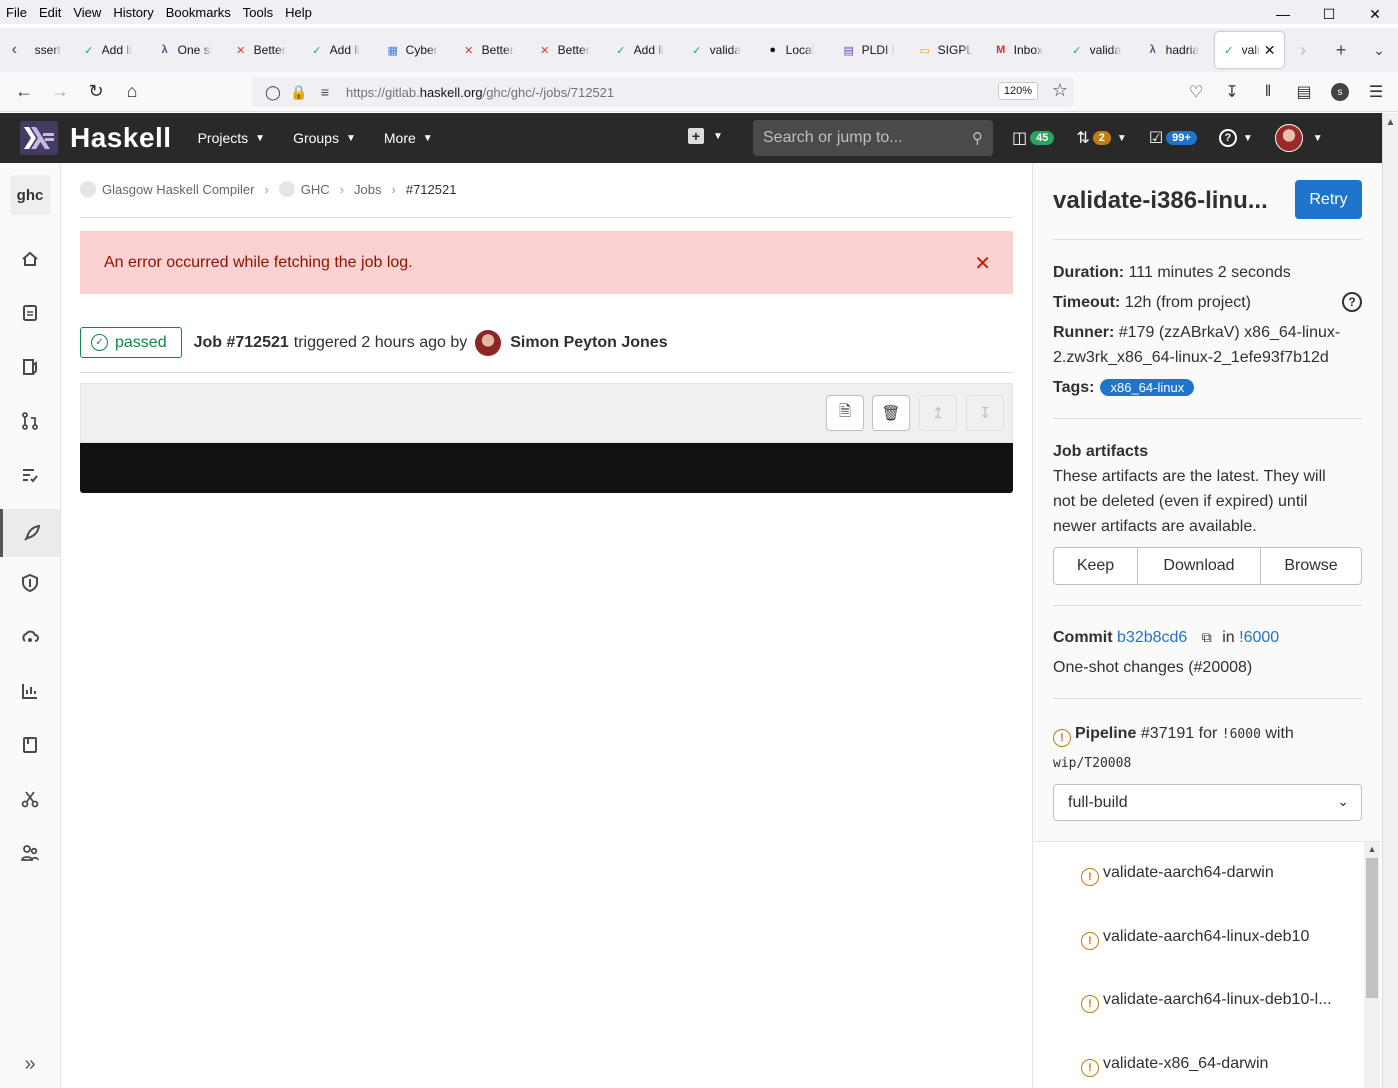  I want to click on back-icon: ←, so click(24, 92).